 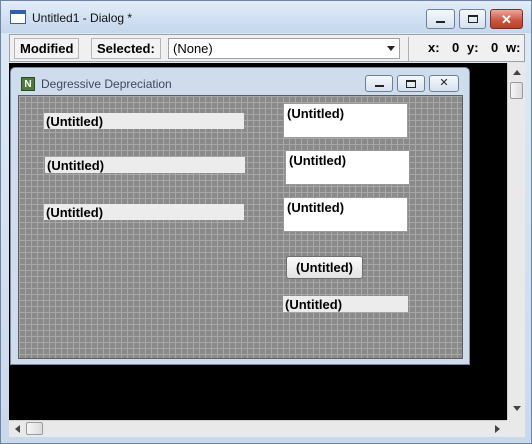 What do you see at coordinates (517, 408) in the screenshot?
I see `scroll-down-icon` at bounding box center [517, 408].